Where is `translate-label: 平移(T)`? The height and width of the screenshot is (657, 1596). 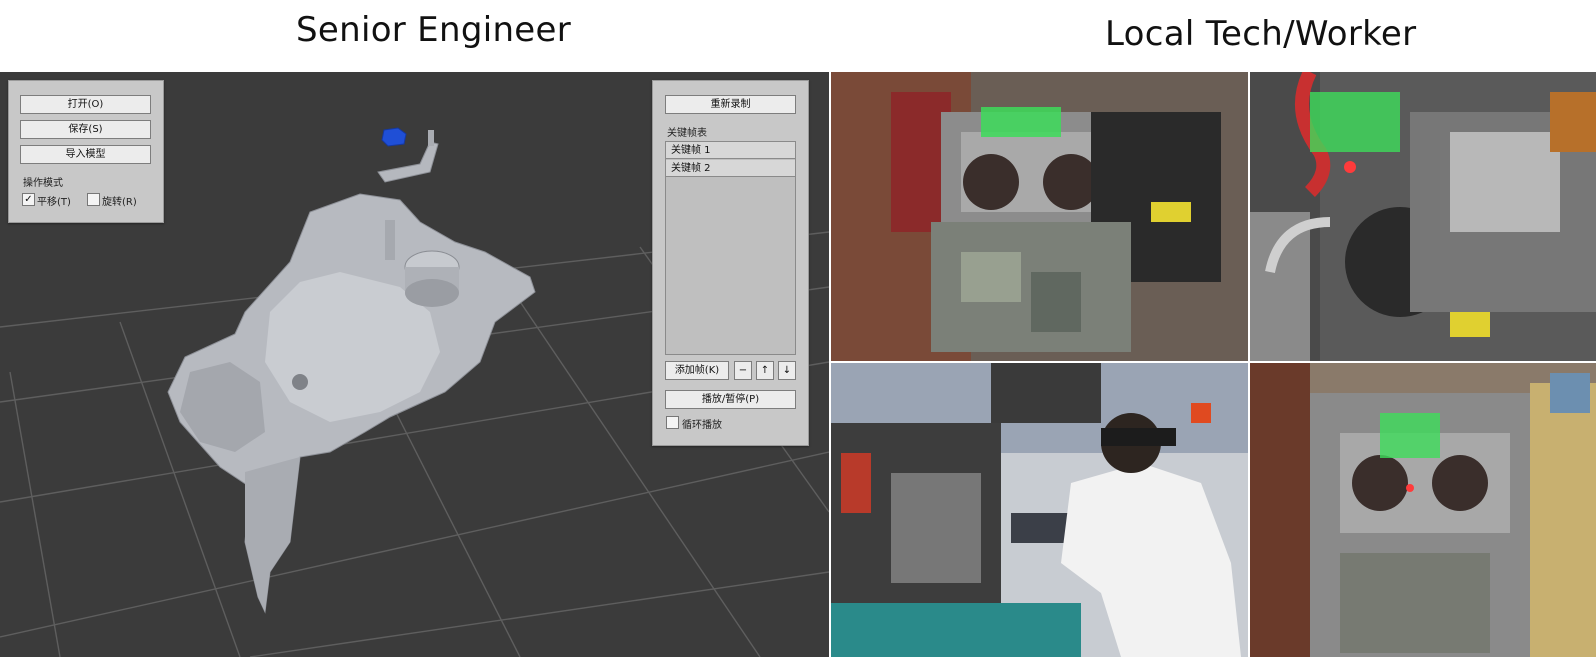 translate-label: 平移(T) is located at coordinates (54, 202).